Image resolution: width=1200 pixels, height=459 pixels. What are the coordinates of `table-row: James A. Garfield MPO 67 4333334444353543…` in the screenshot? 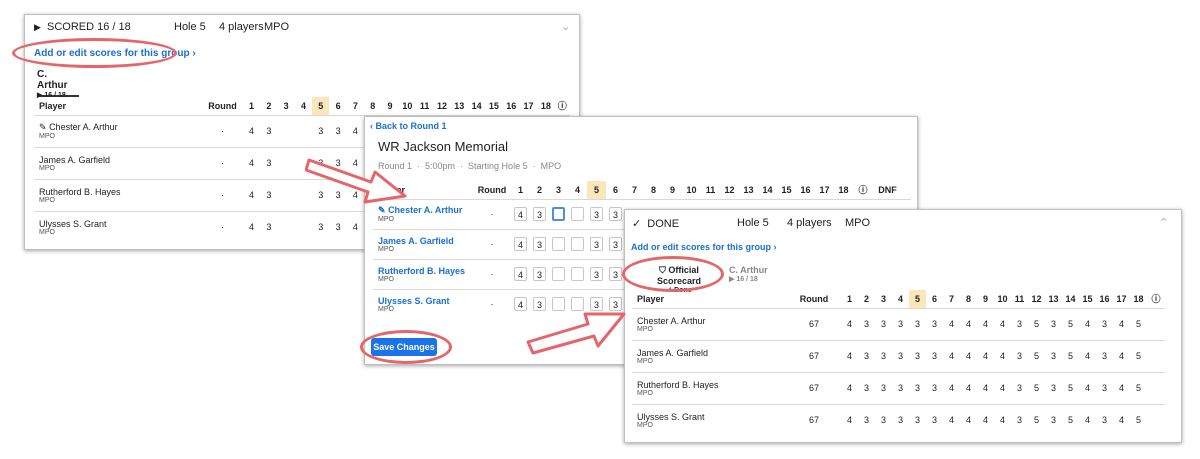 It's located at (898, 355).